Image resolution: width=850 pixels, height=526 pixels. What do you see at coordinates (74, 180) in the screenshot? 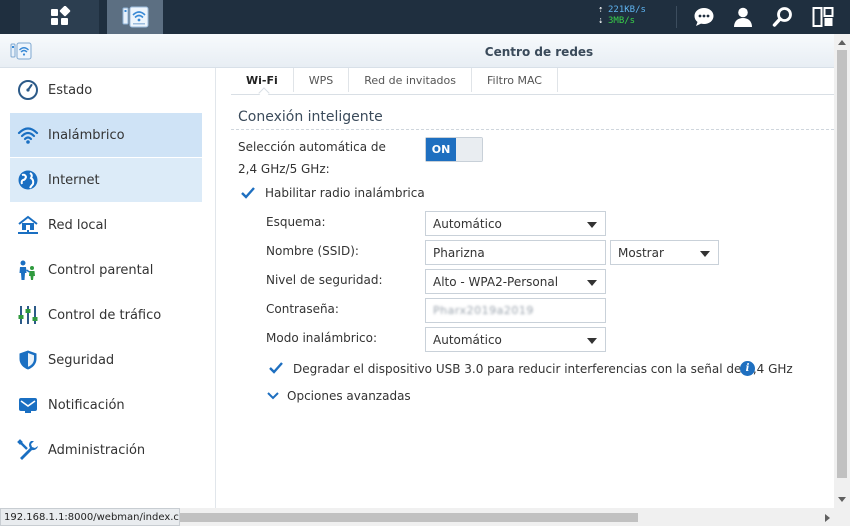
I see `sidebar-item-label: Internet` at bounding box center [74, 180].